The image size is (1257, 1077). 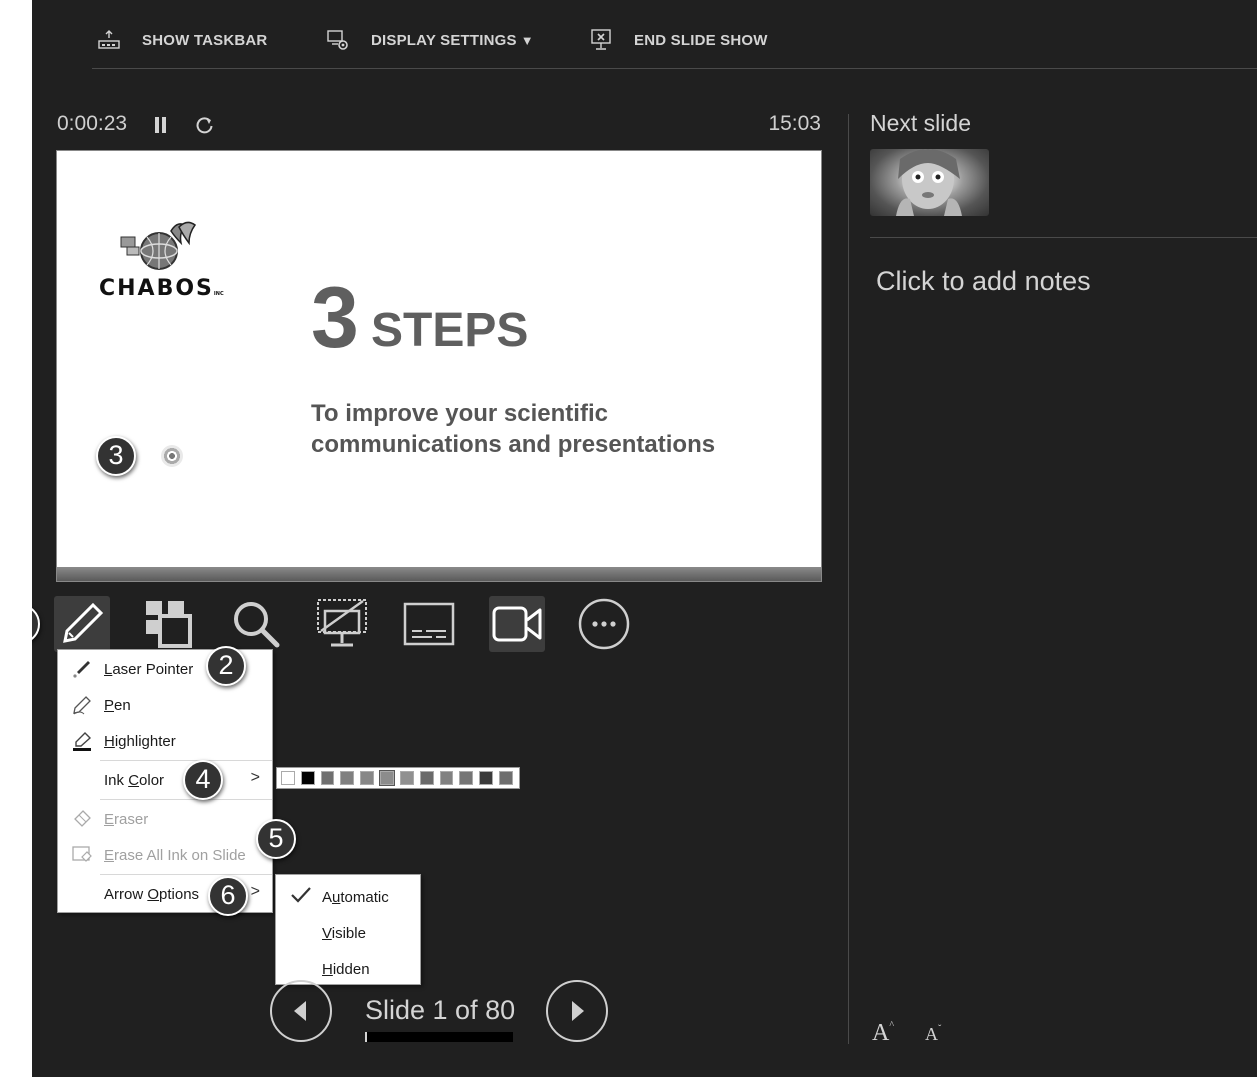 I want to click on arrow-option-hidden: Hidden, so click(x=348, y=966).